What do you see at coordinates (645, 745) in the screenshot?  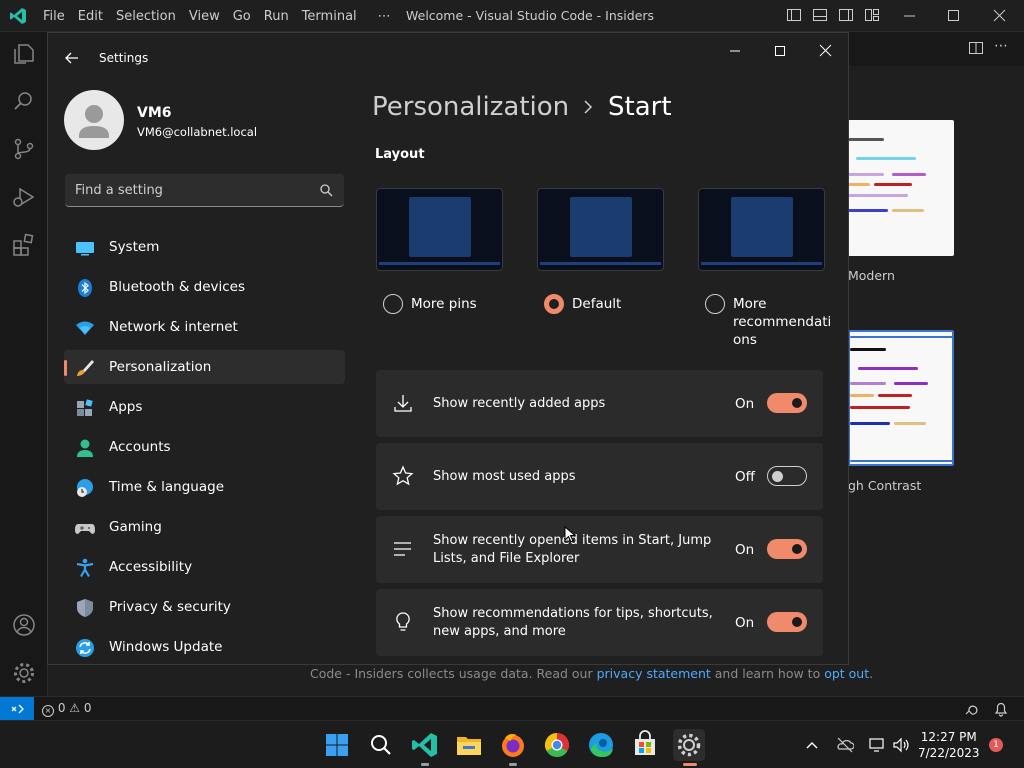 I see `store-icon` at bounding box center [645, 745].